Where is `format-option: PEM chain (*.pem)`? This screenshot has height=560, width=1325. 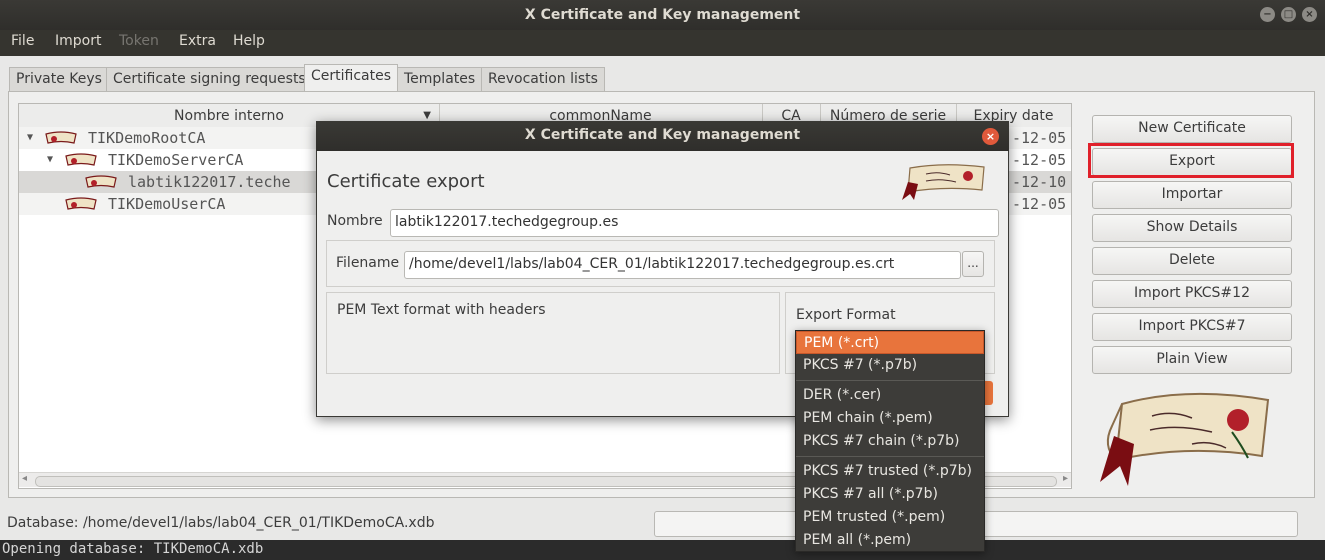
format-option: PEM chain (*.pem) is located at coordinates (890, 418).